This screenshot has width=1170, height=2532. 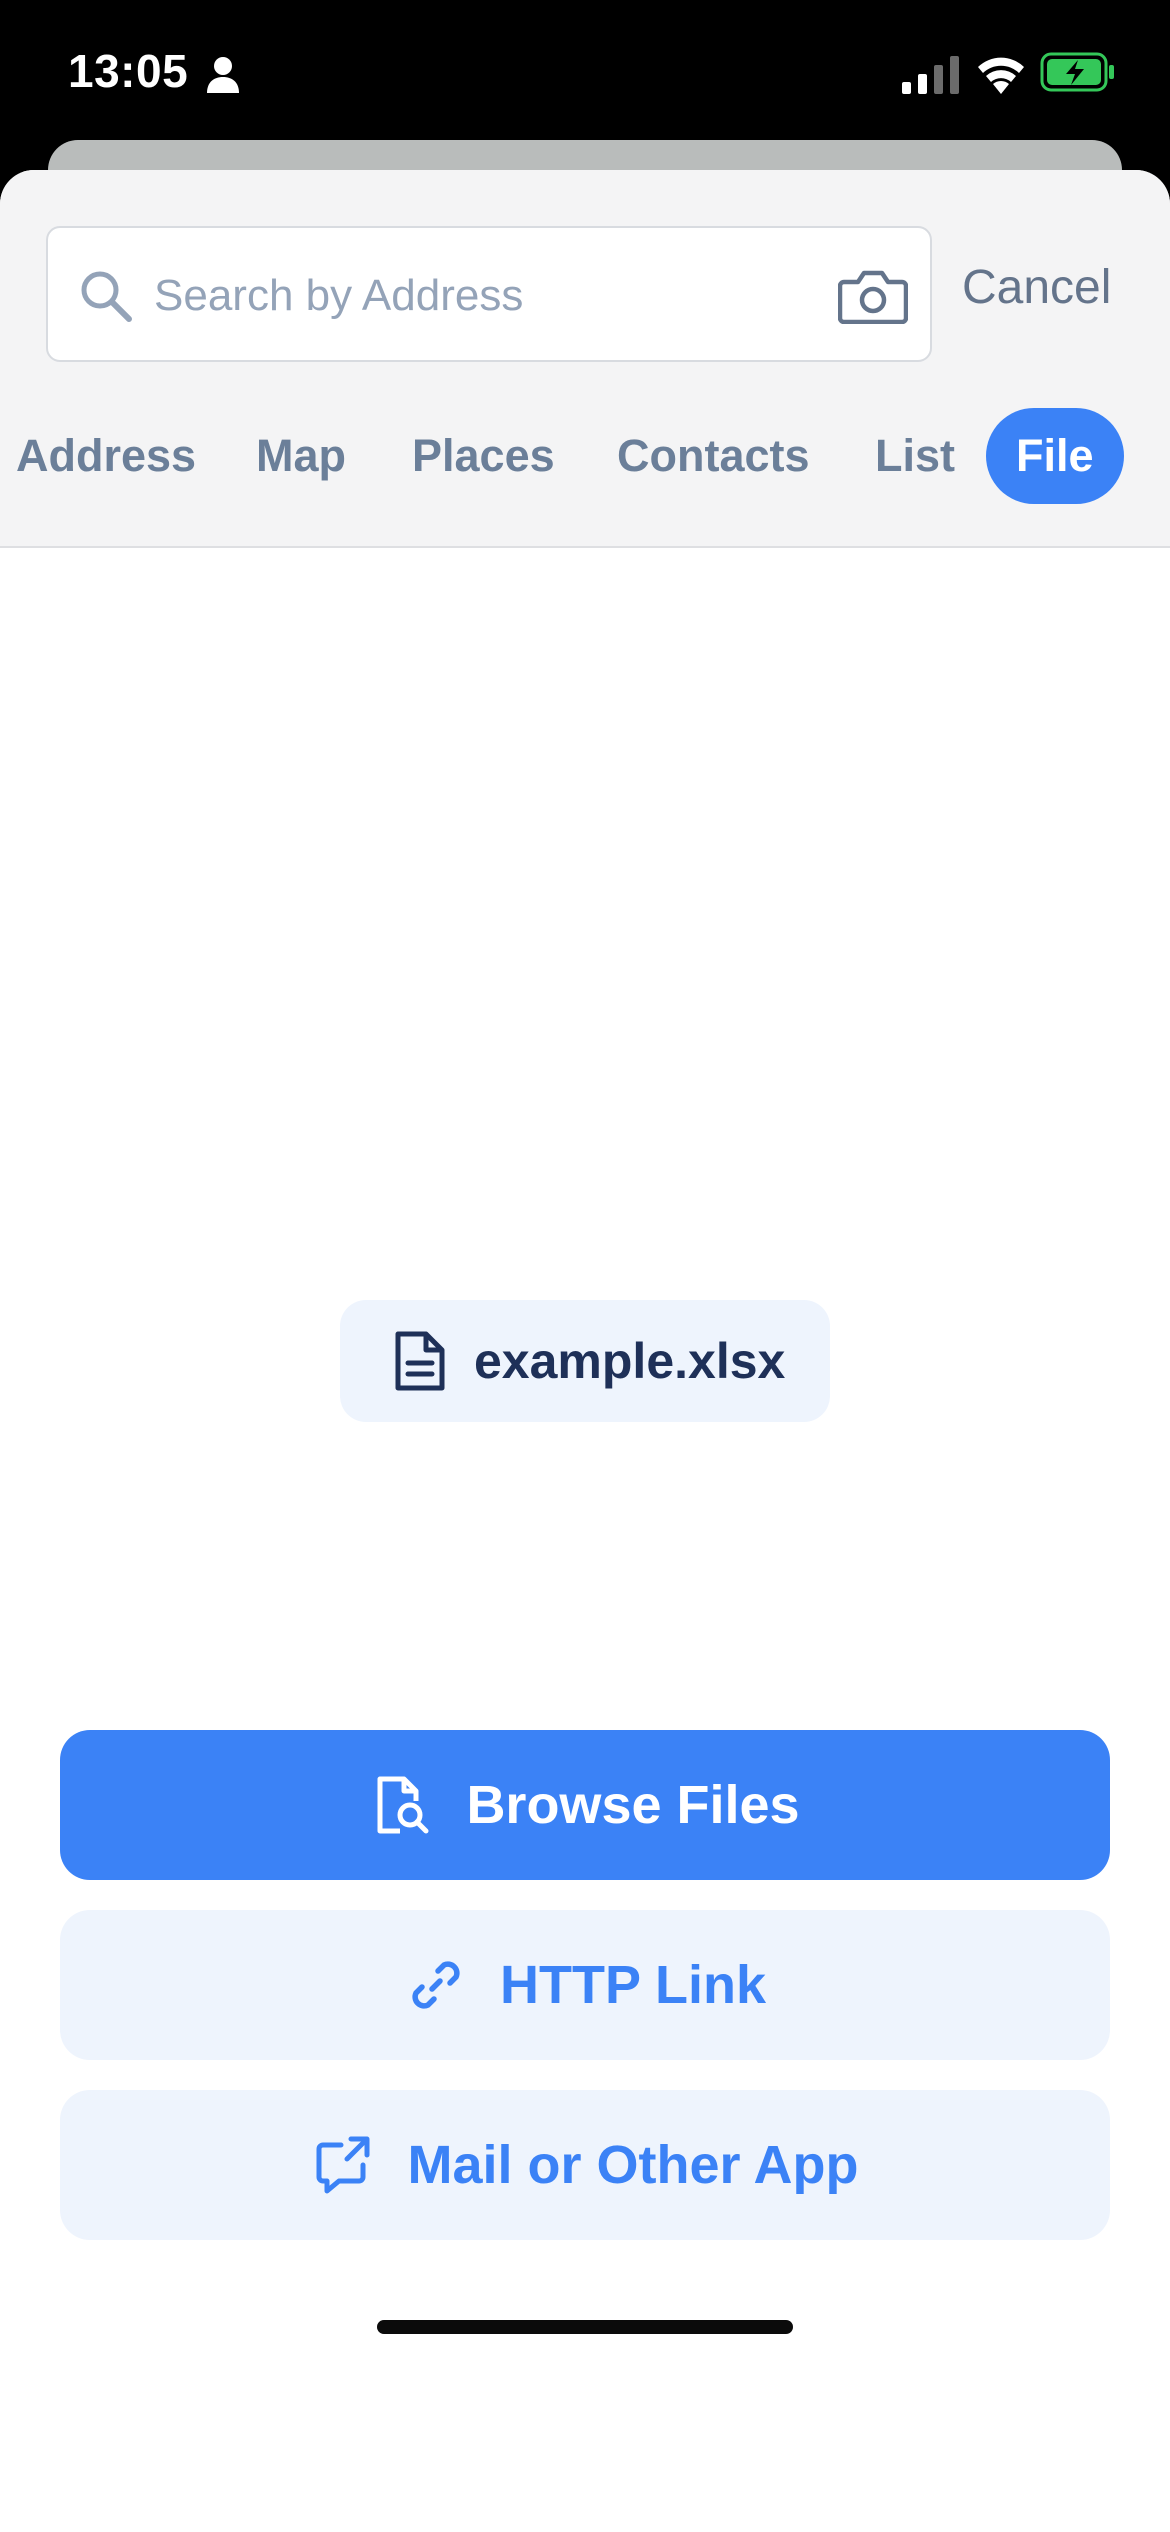 I want to click on camera-icon, so click(x=873, y=296).